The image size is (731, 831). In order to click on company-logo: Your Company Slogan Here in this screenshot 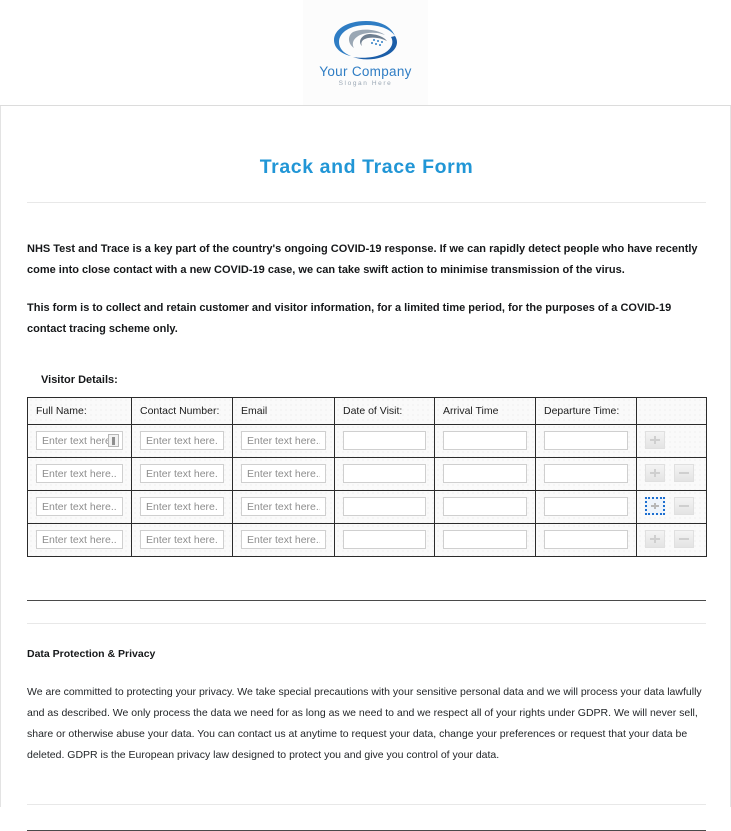, I will do `click(365, 52)`.